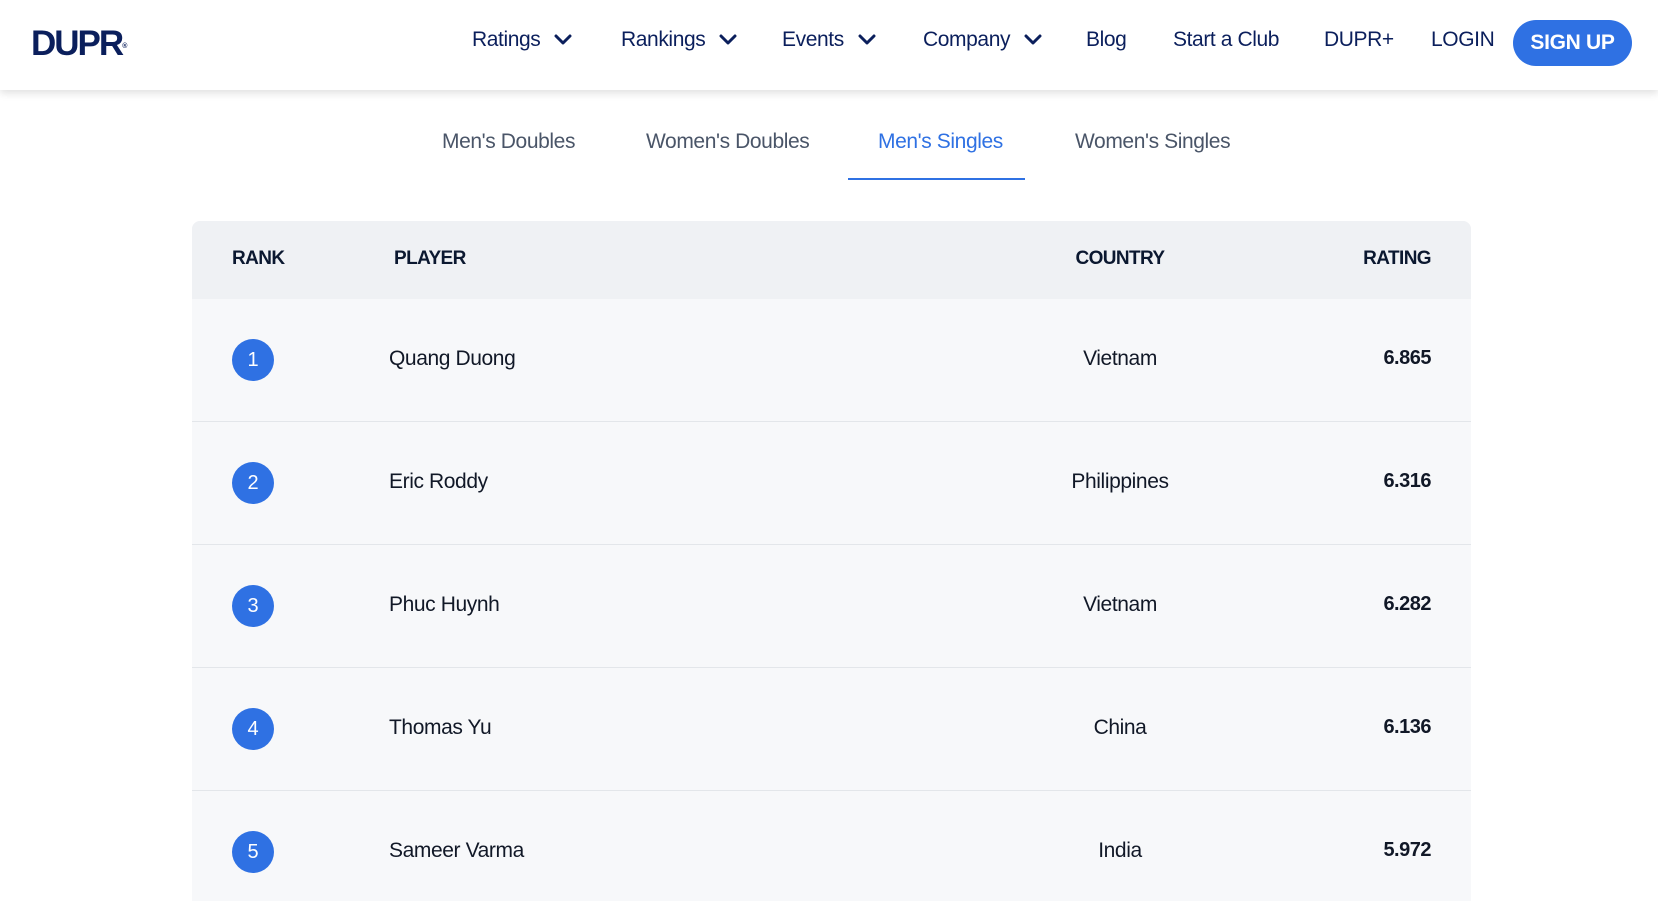 This screenshot has height=901, width=1658. I want to click on sign-up-label: SIGN UP, so click(1572, 42).